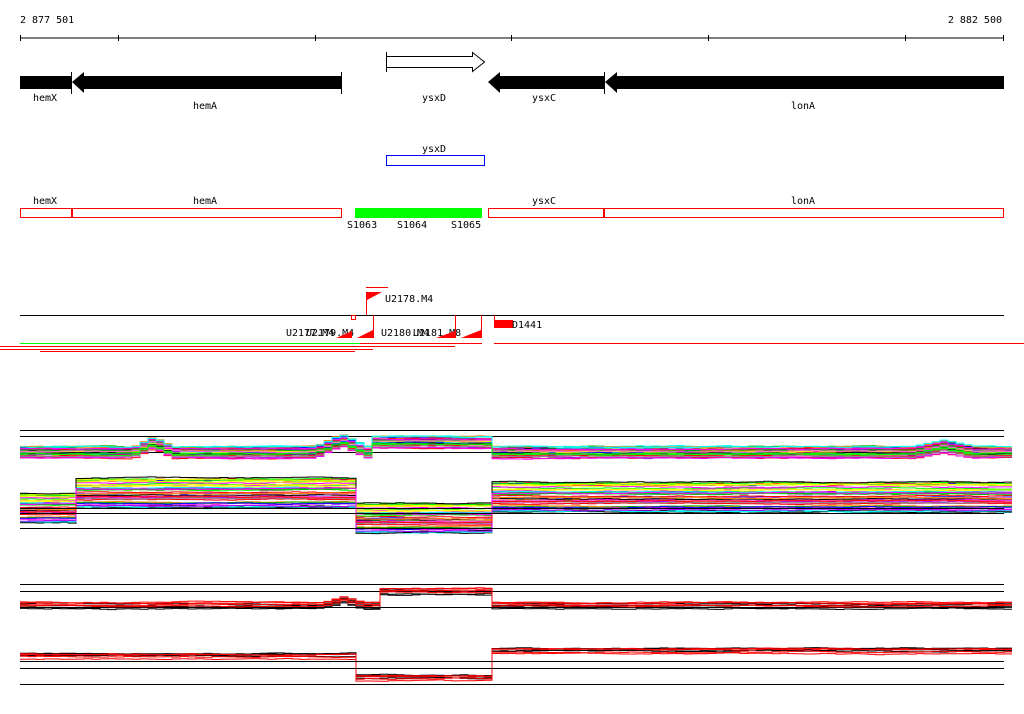 The image size is (1024, 714). Describe the element at coordinates (409, 299) in the screenshot. I see `svg-text: U2178.M4` at that location.